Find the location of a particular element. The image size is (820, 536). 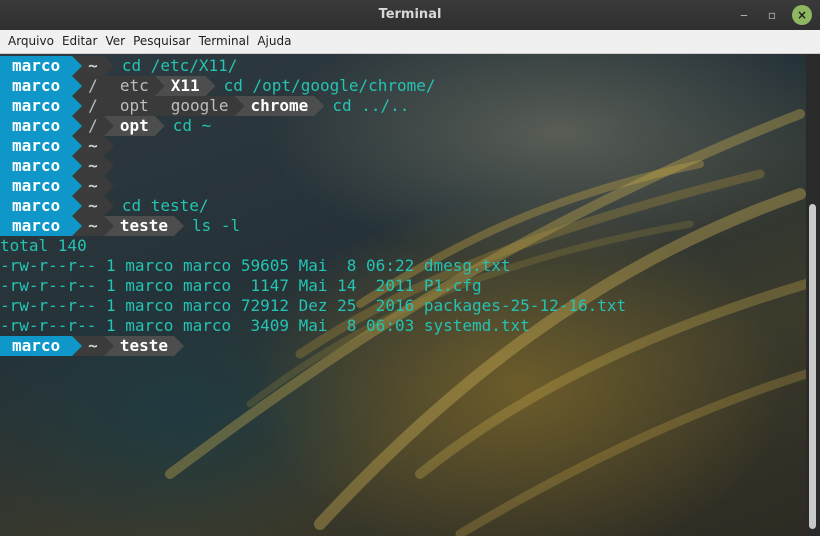

menu-pesquisar: Pesquisar is located at coordinates (162, 41).